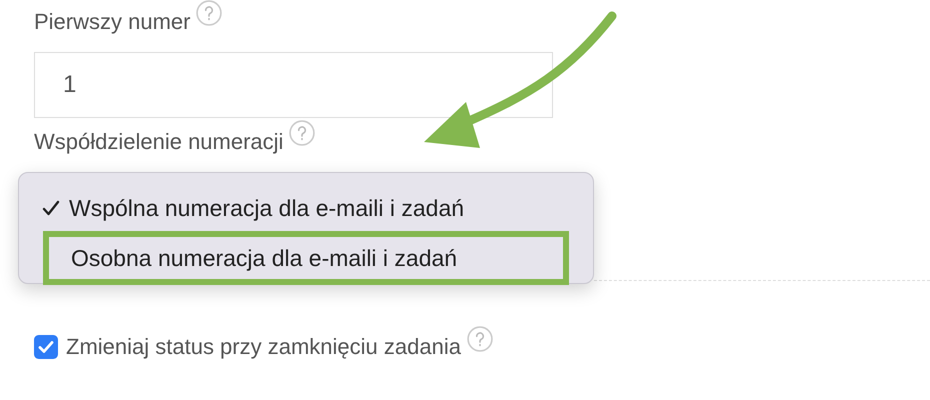  What do you see at coordinates (51, 208) in the screenshot?
I see `check-icon` at bounding box center [51, 208].